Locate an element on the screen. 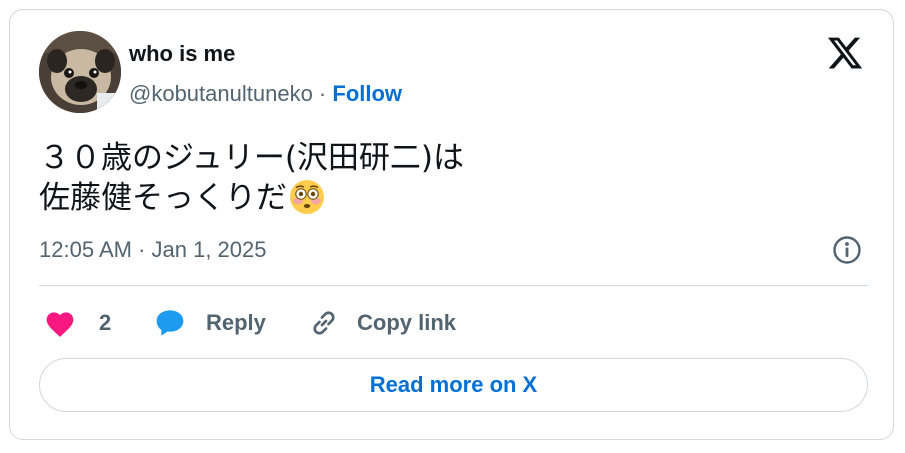 The width and height of the screenshot is (905, 453). heart-icon is located at coordinates (60, 324).